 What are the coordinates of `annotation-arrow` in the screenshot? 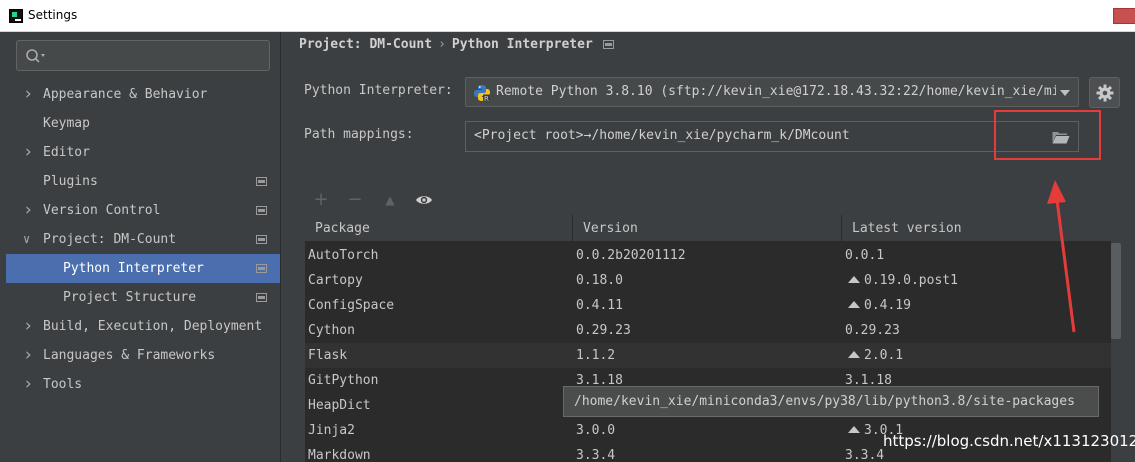 It's located at (1061, 256).